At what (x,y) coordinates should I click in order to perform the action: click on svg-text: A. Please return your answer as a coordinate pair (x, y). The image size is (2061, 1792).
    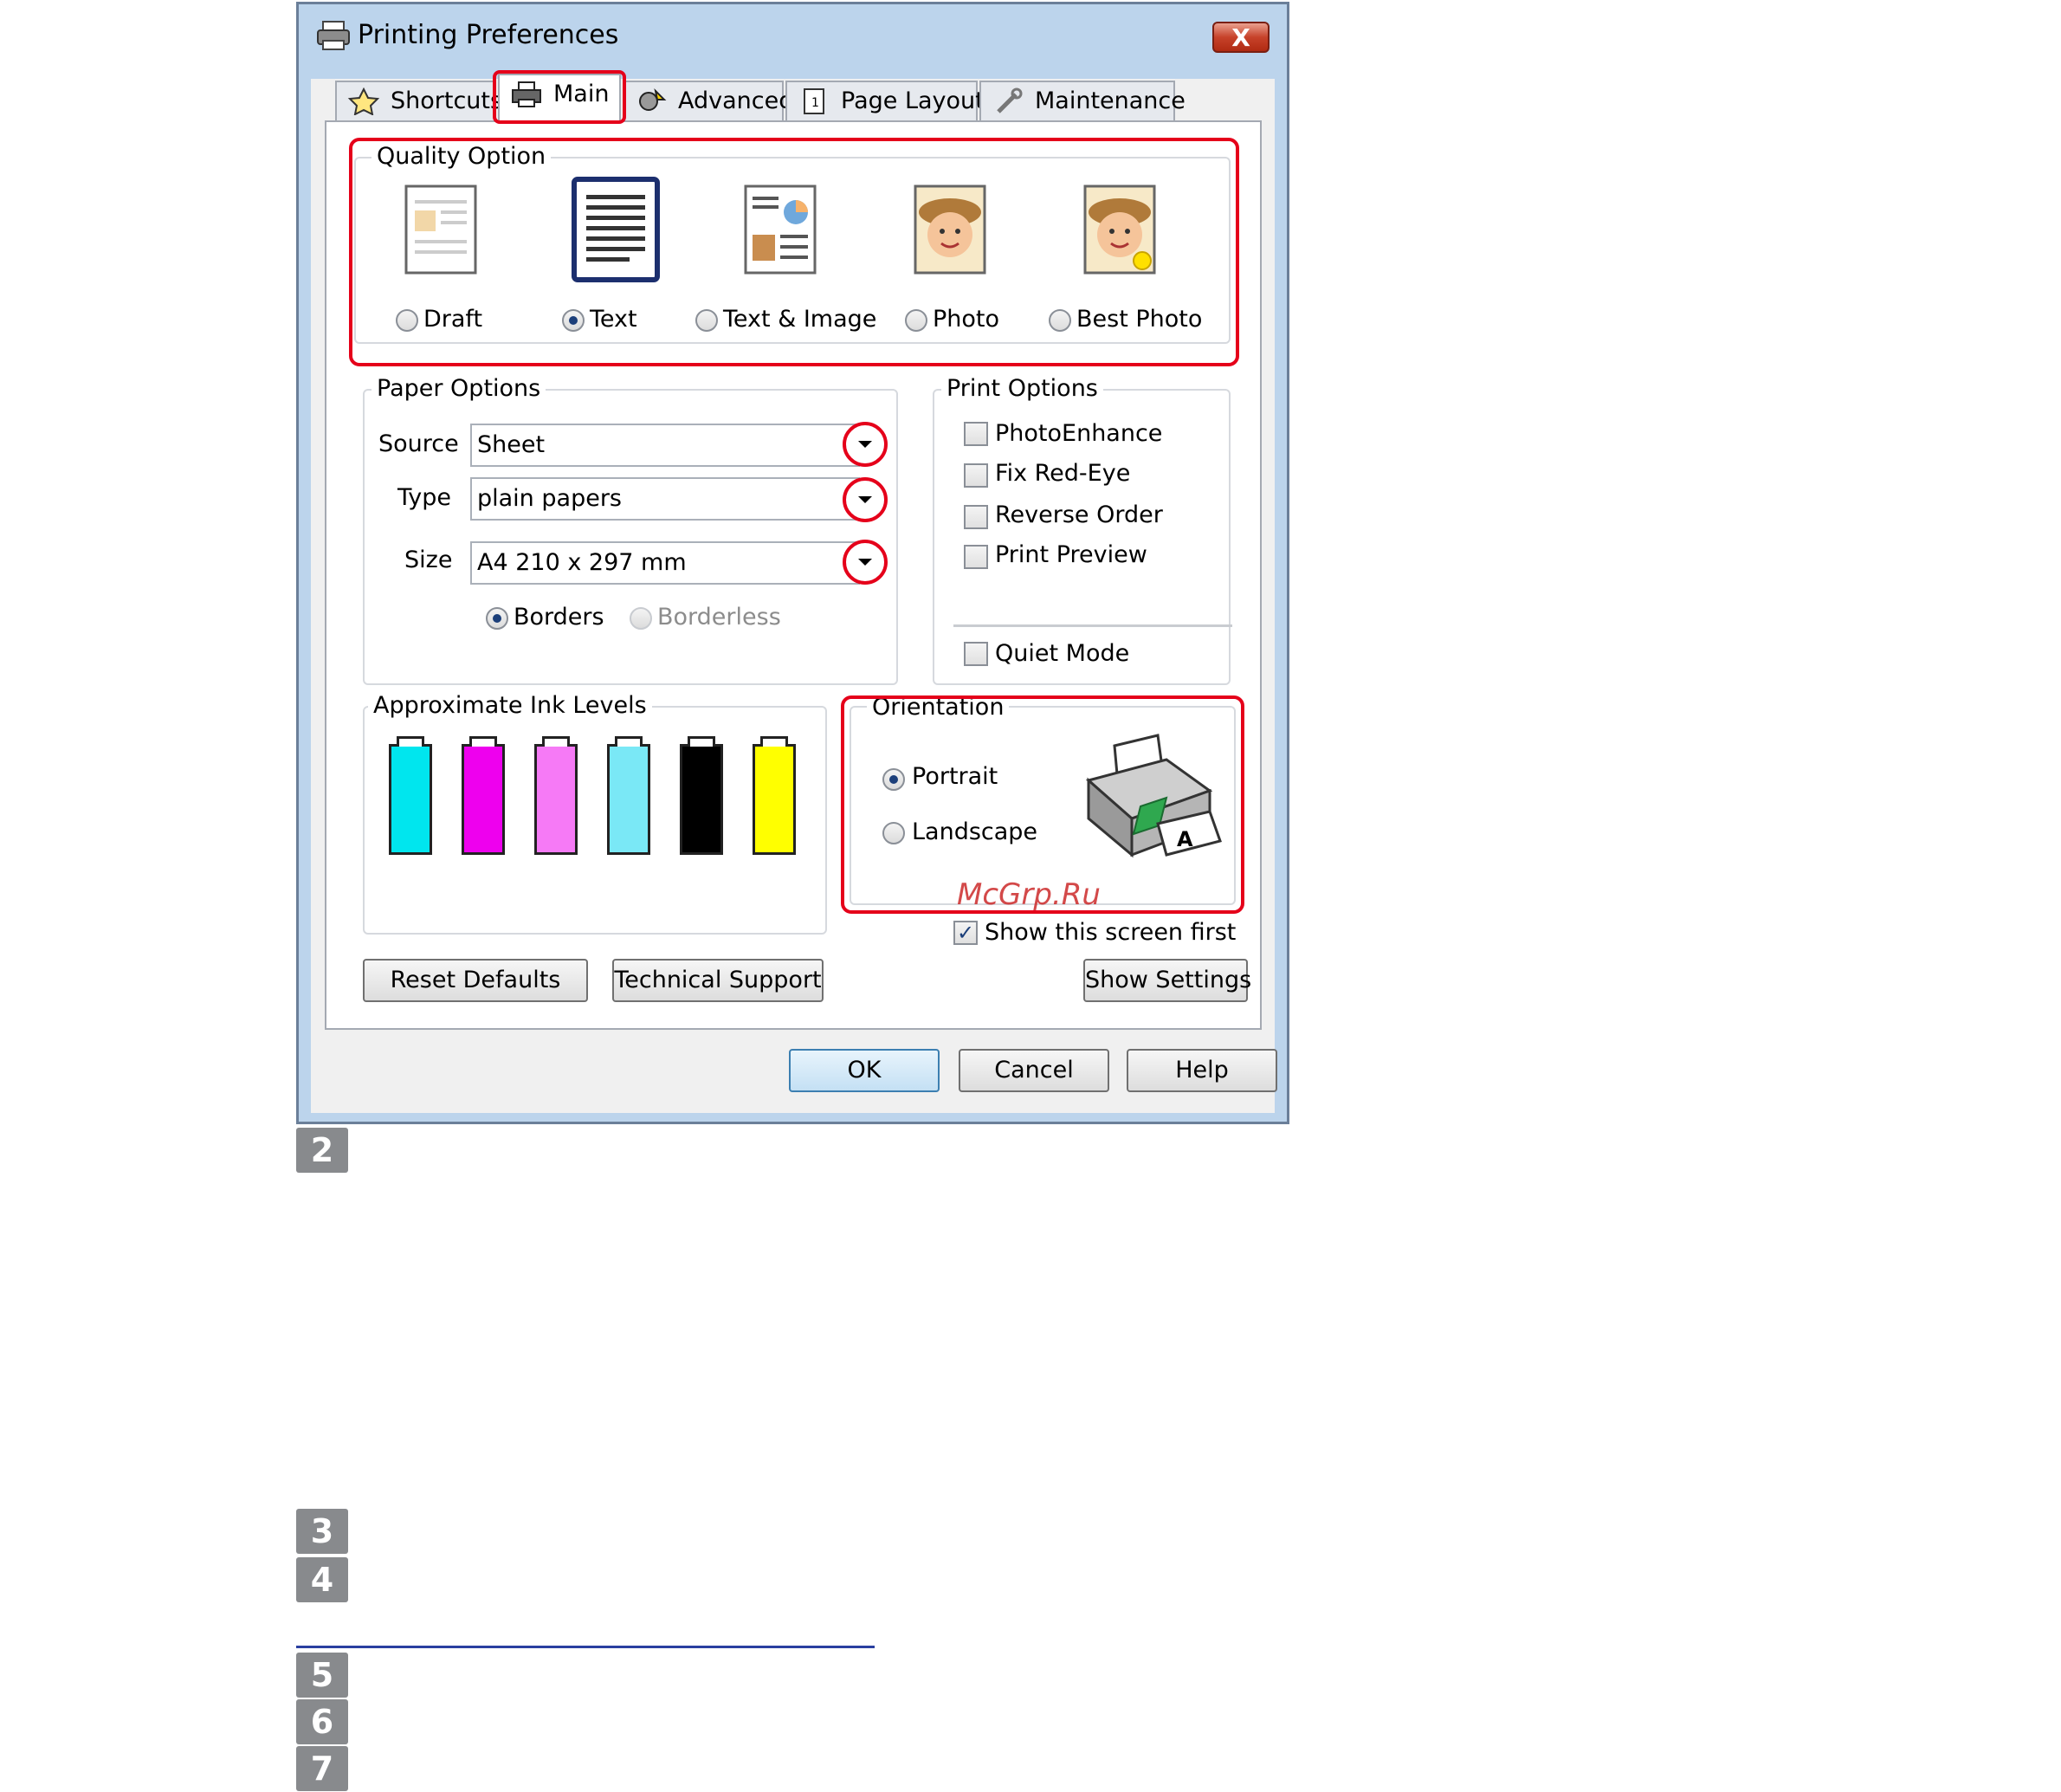
    Looking at the image, I should click on (1185, 839).